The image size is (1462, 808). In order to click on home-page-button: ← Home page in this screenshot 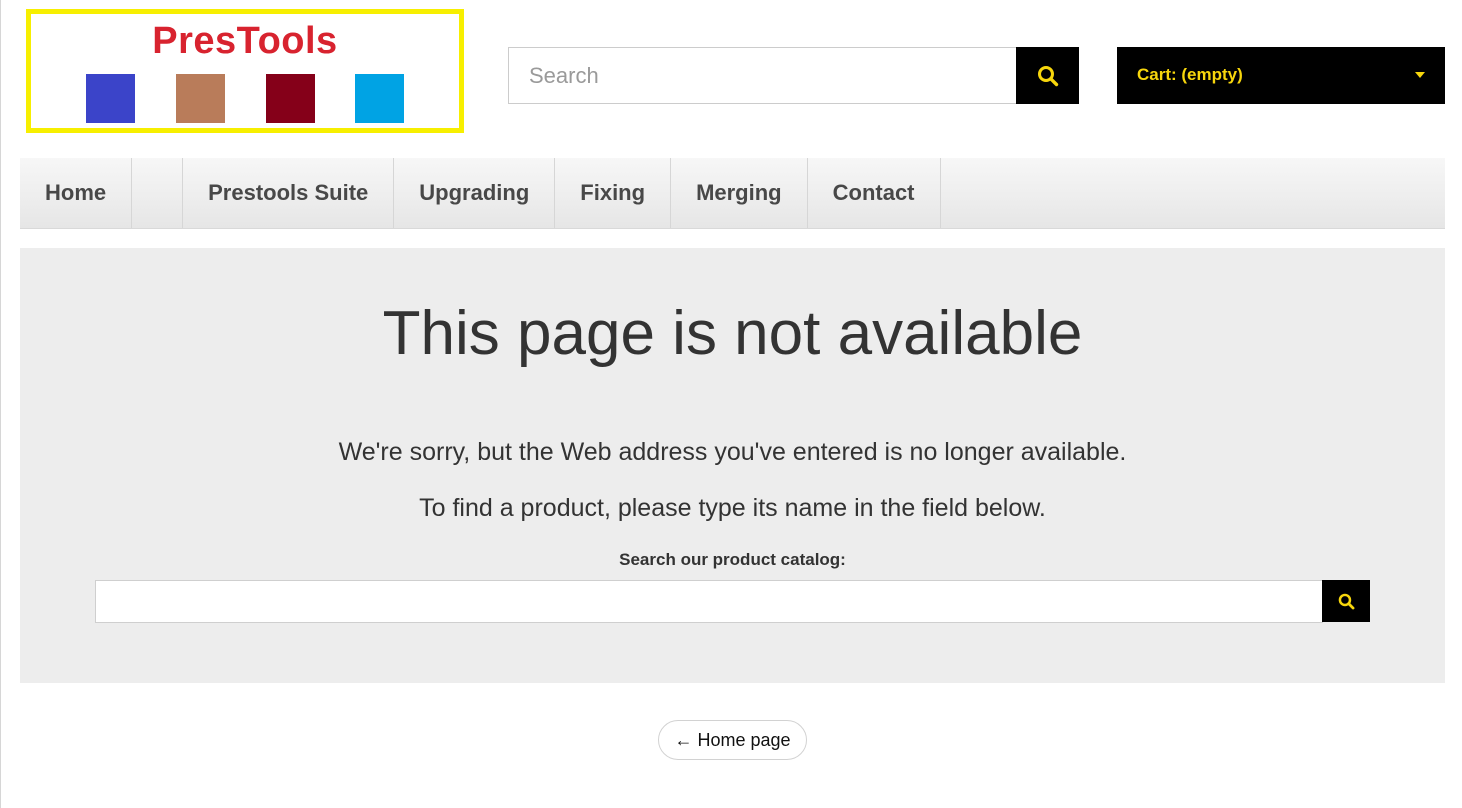, I will do `click(732, 740)`.